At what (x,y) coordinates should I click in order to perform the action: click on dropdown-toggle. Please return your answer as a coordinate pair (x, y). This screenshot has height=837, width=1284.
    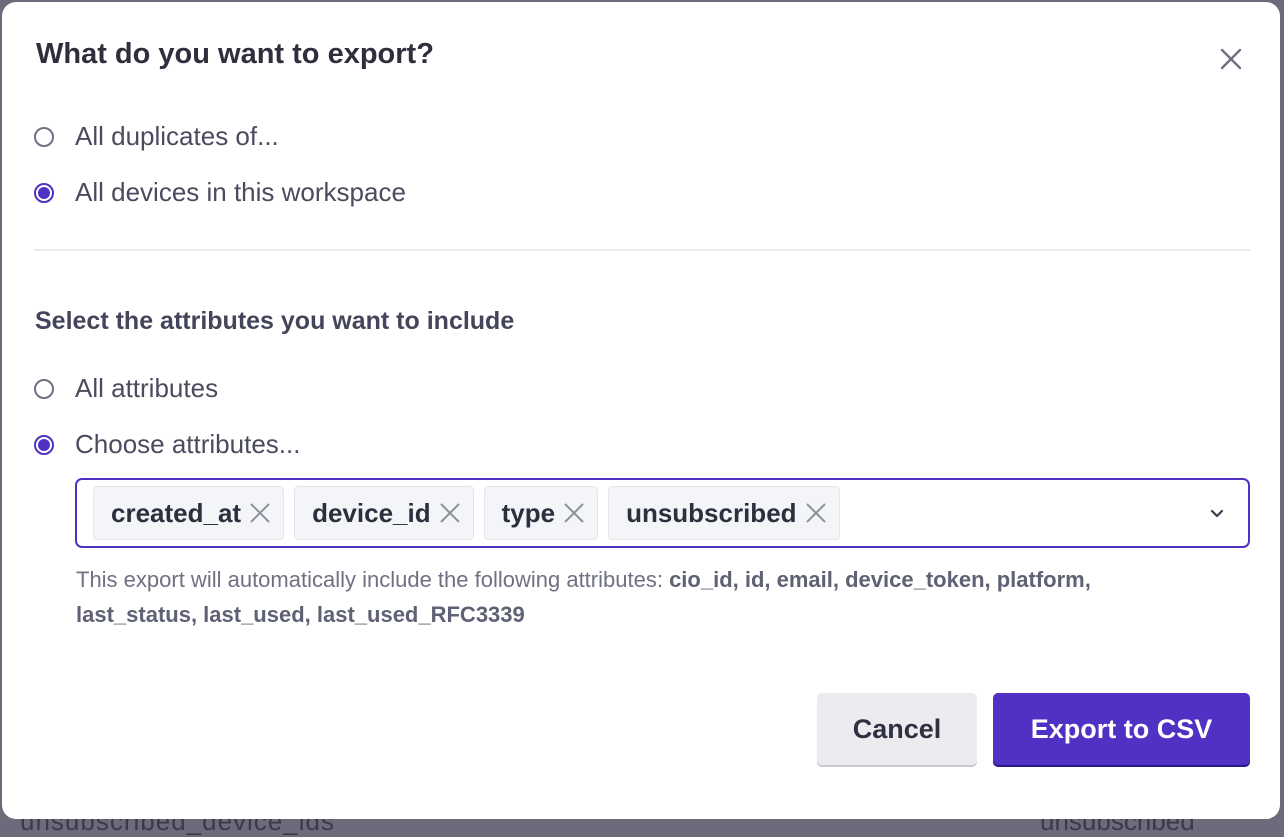
    Looking at the image, I should click on (1217, 513).